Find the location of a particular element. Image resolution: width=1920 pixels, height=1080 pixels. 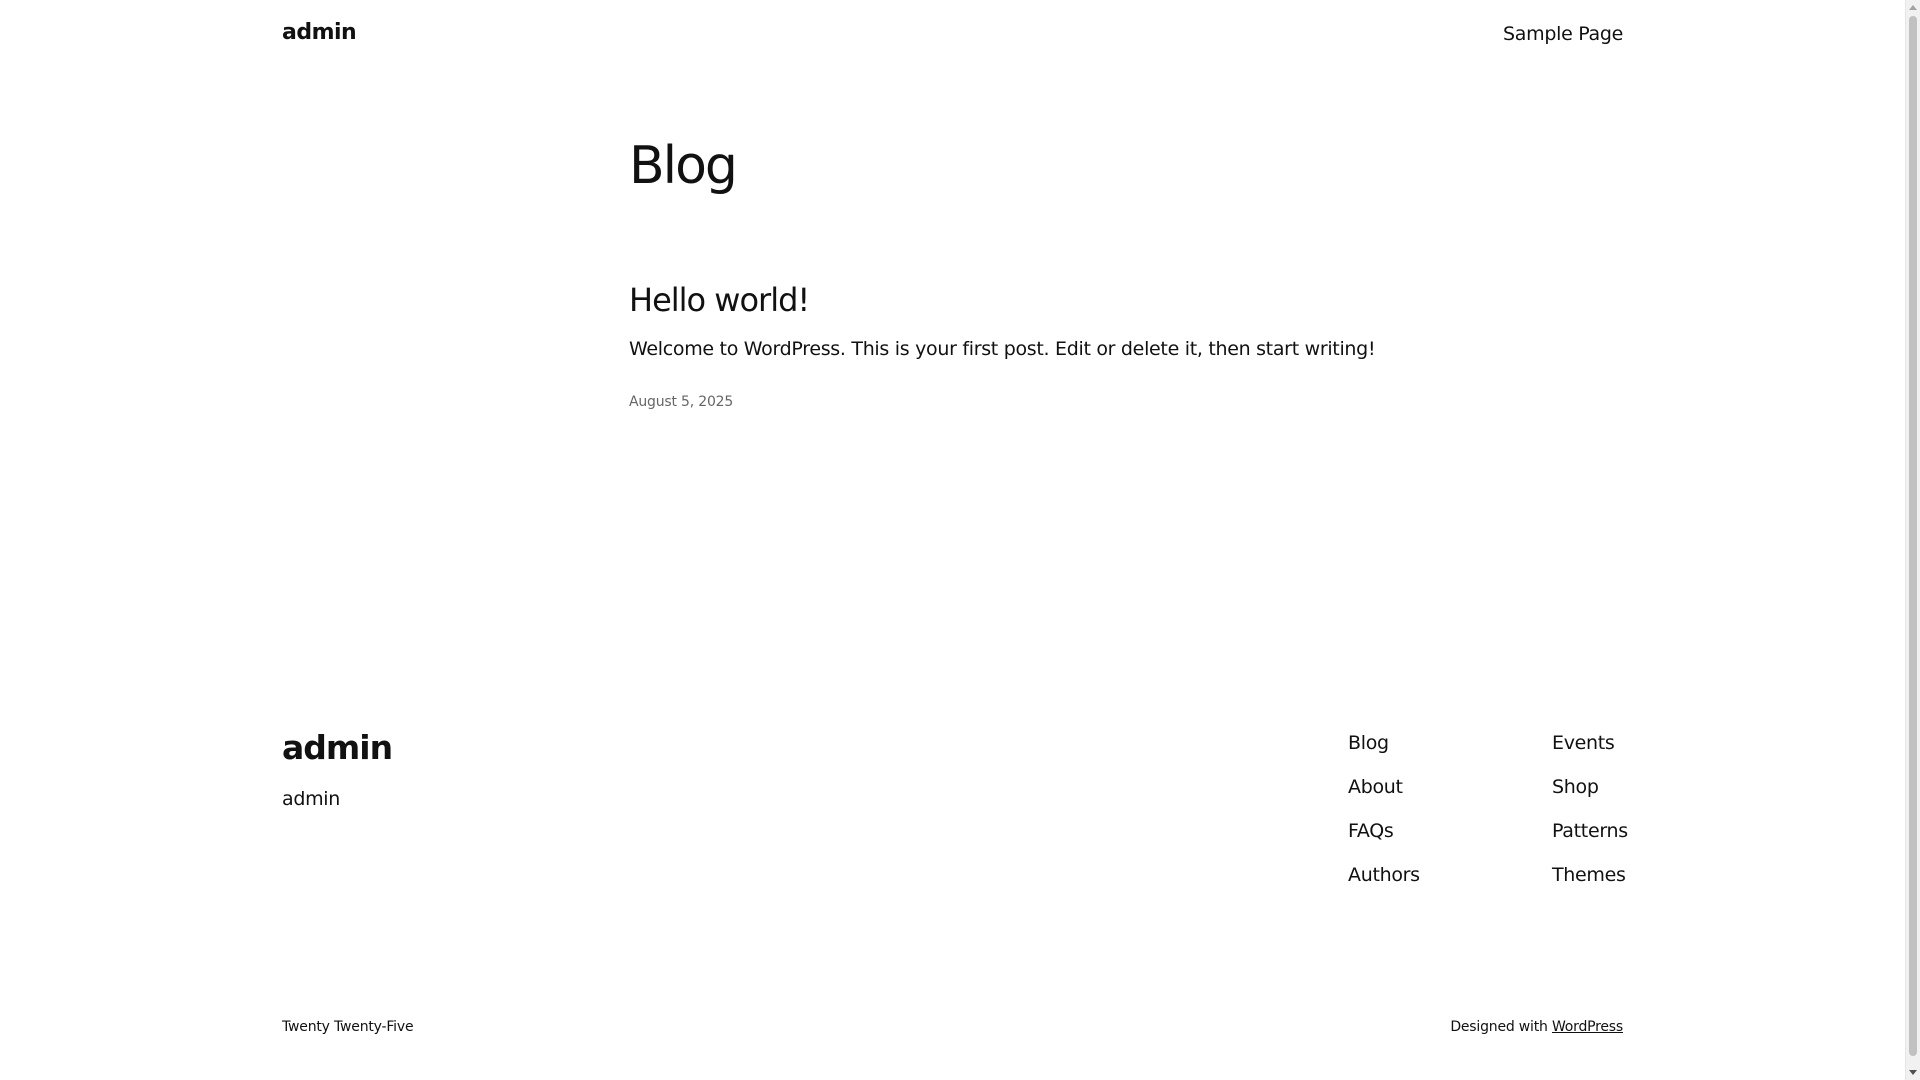

footer-site-title: admin is located at coordinates (337, 747).